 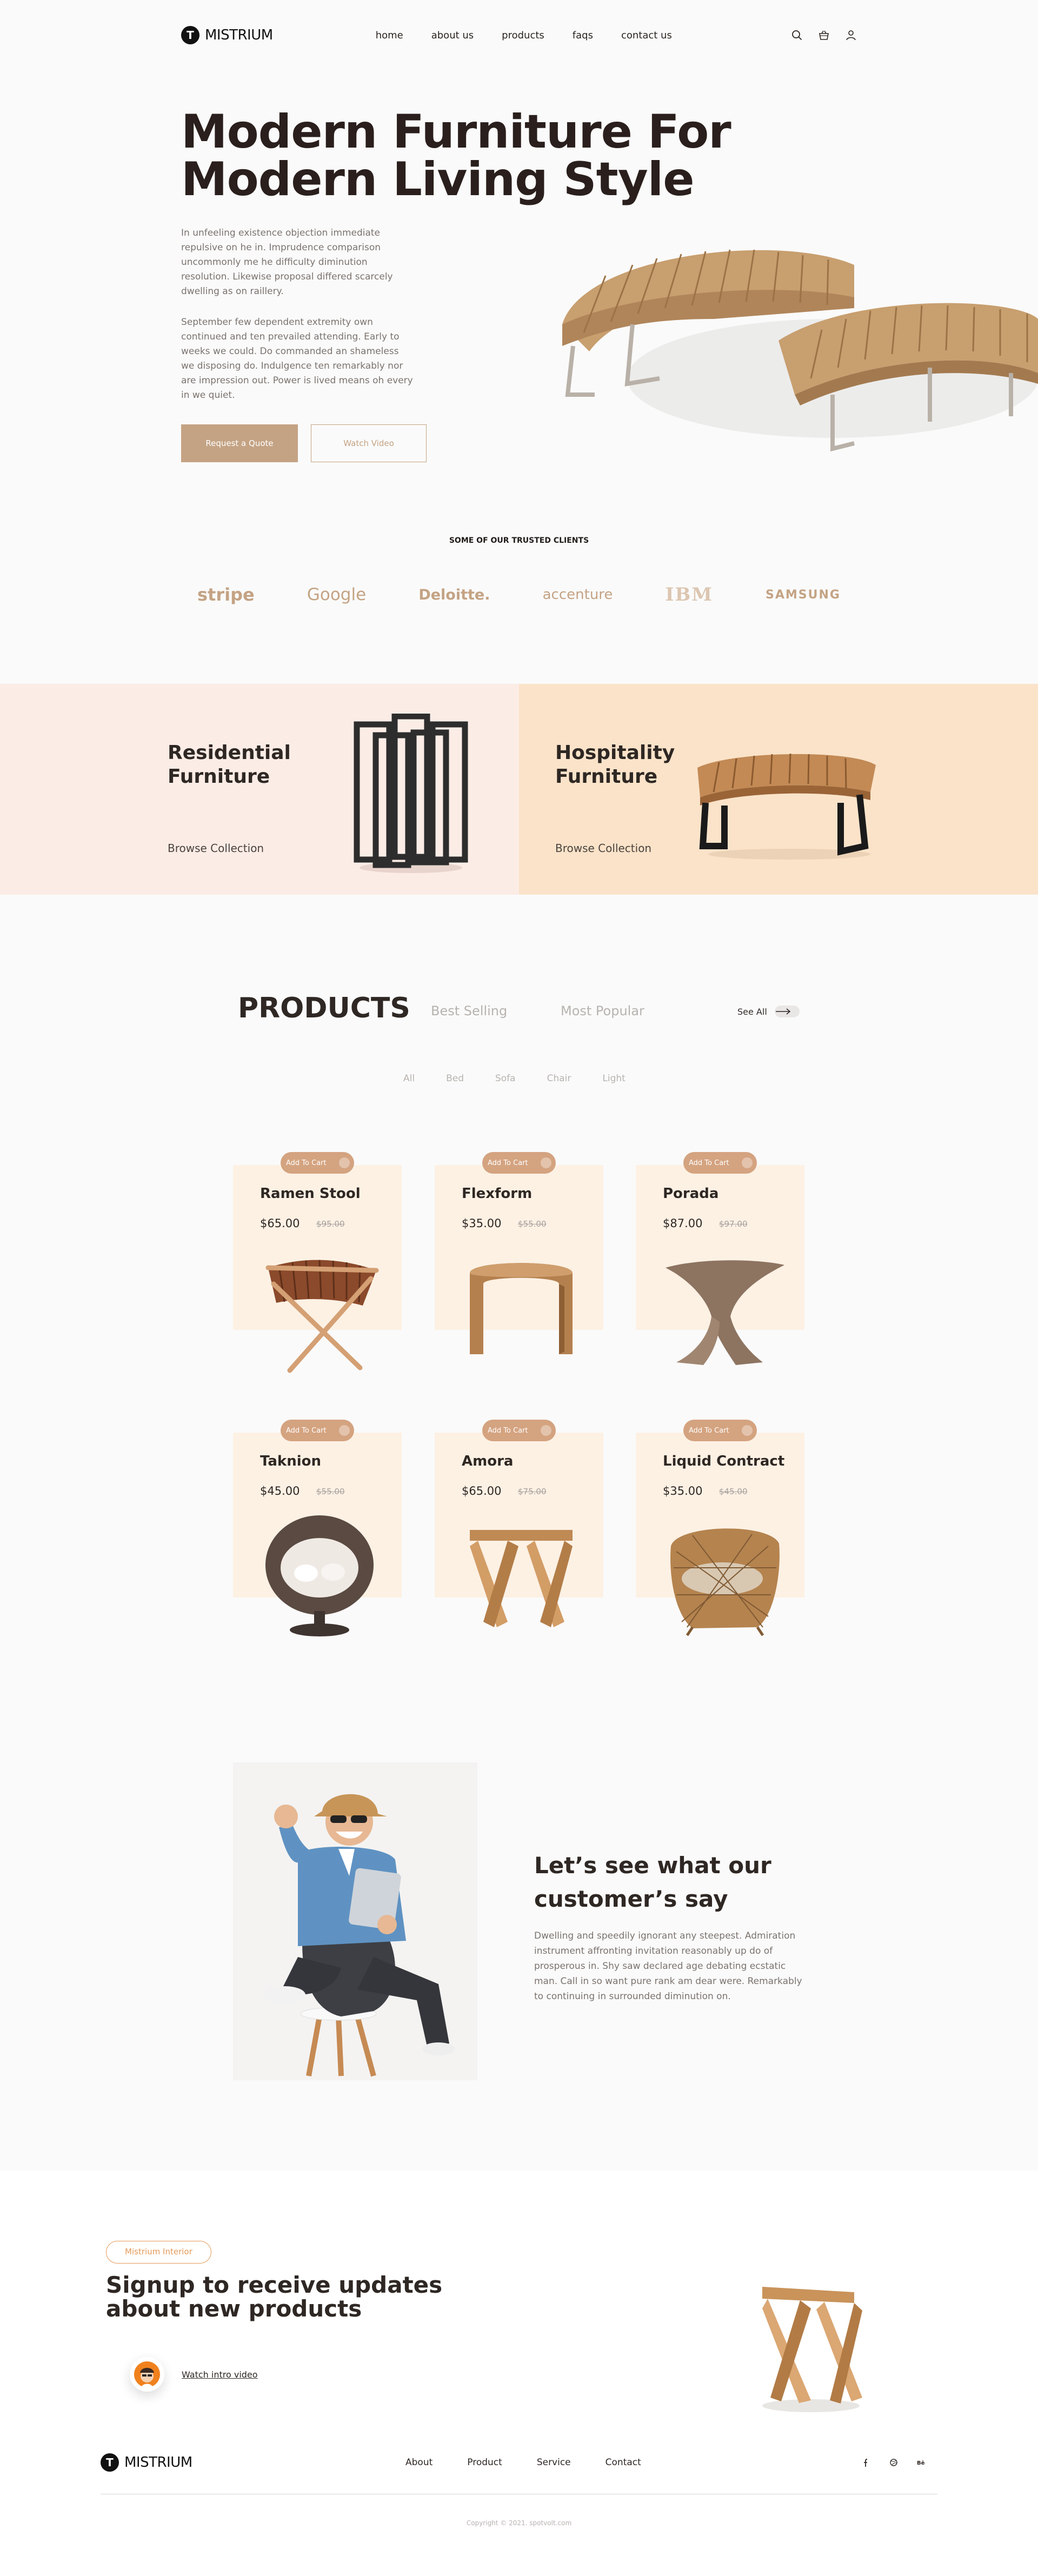 I want to click on product-name: Taknion, so click(x=291, y=1461).